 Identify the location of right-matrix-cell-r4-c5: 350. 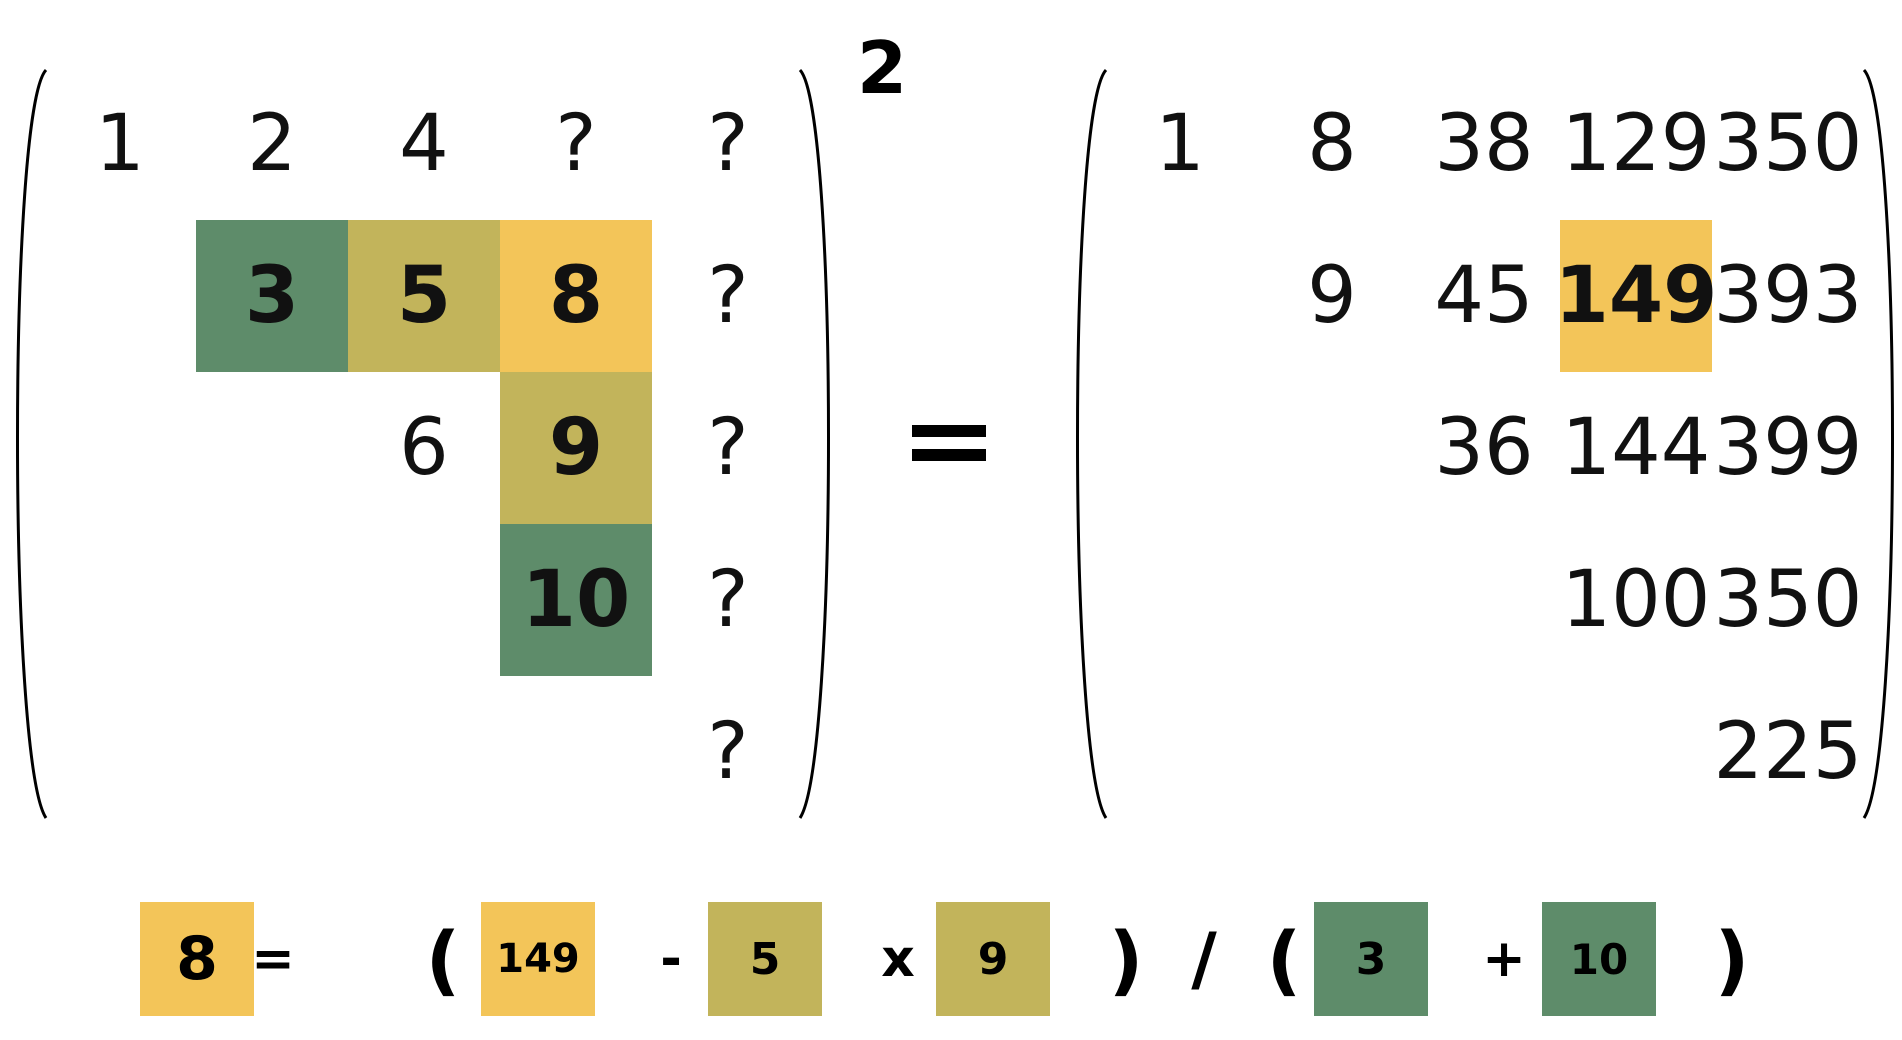
(1788, 600).